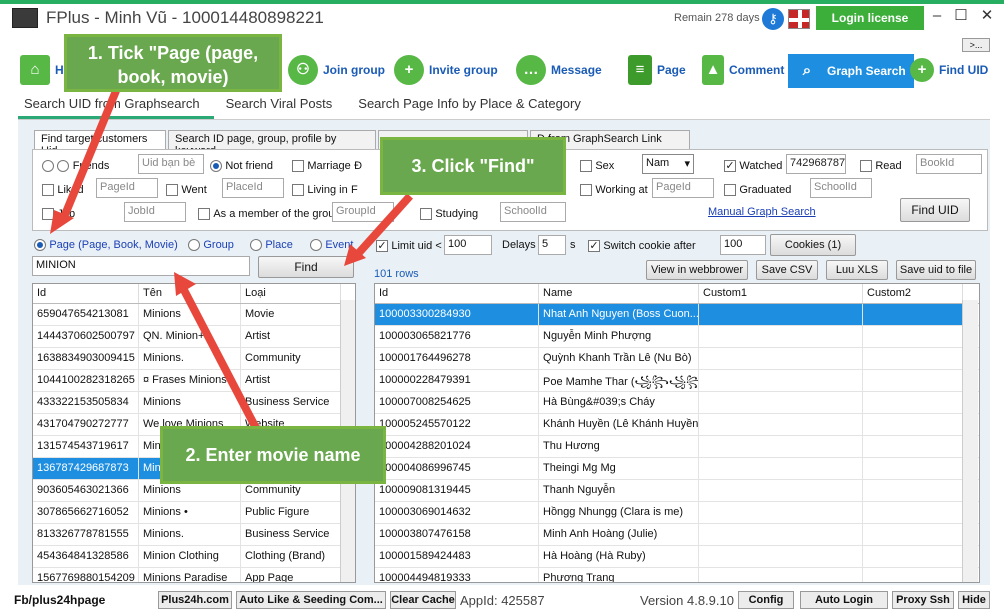 This screenshot has width=1004, height=612. What do you see at coordinates (383, 226) in the screenshot?
I see `arrow-to-find` at bounding box center [383, 226].